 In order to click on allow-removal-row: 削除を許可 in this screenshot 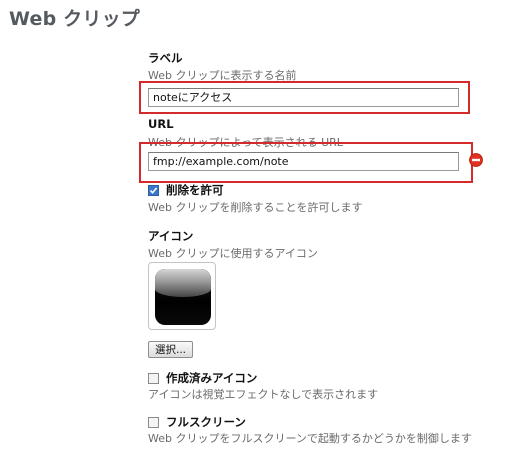, I will do `click(186, 190)`.